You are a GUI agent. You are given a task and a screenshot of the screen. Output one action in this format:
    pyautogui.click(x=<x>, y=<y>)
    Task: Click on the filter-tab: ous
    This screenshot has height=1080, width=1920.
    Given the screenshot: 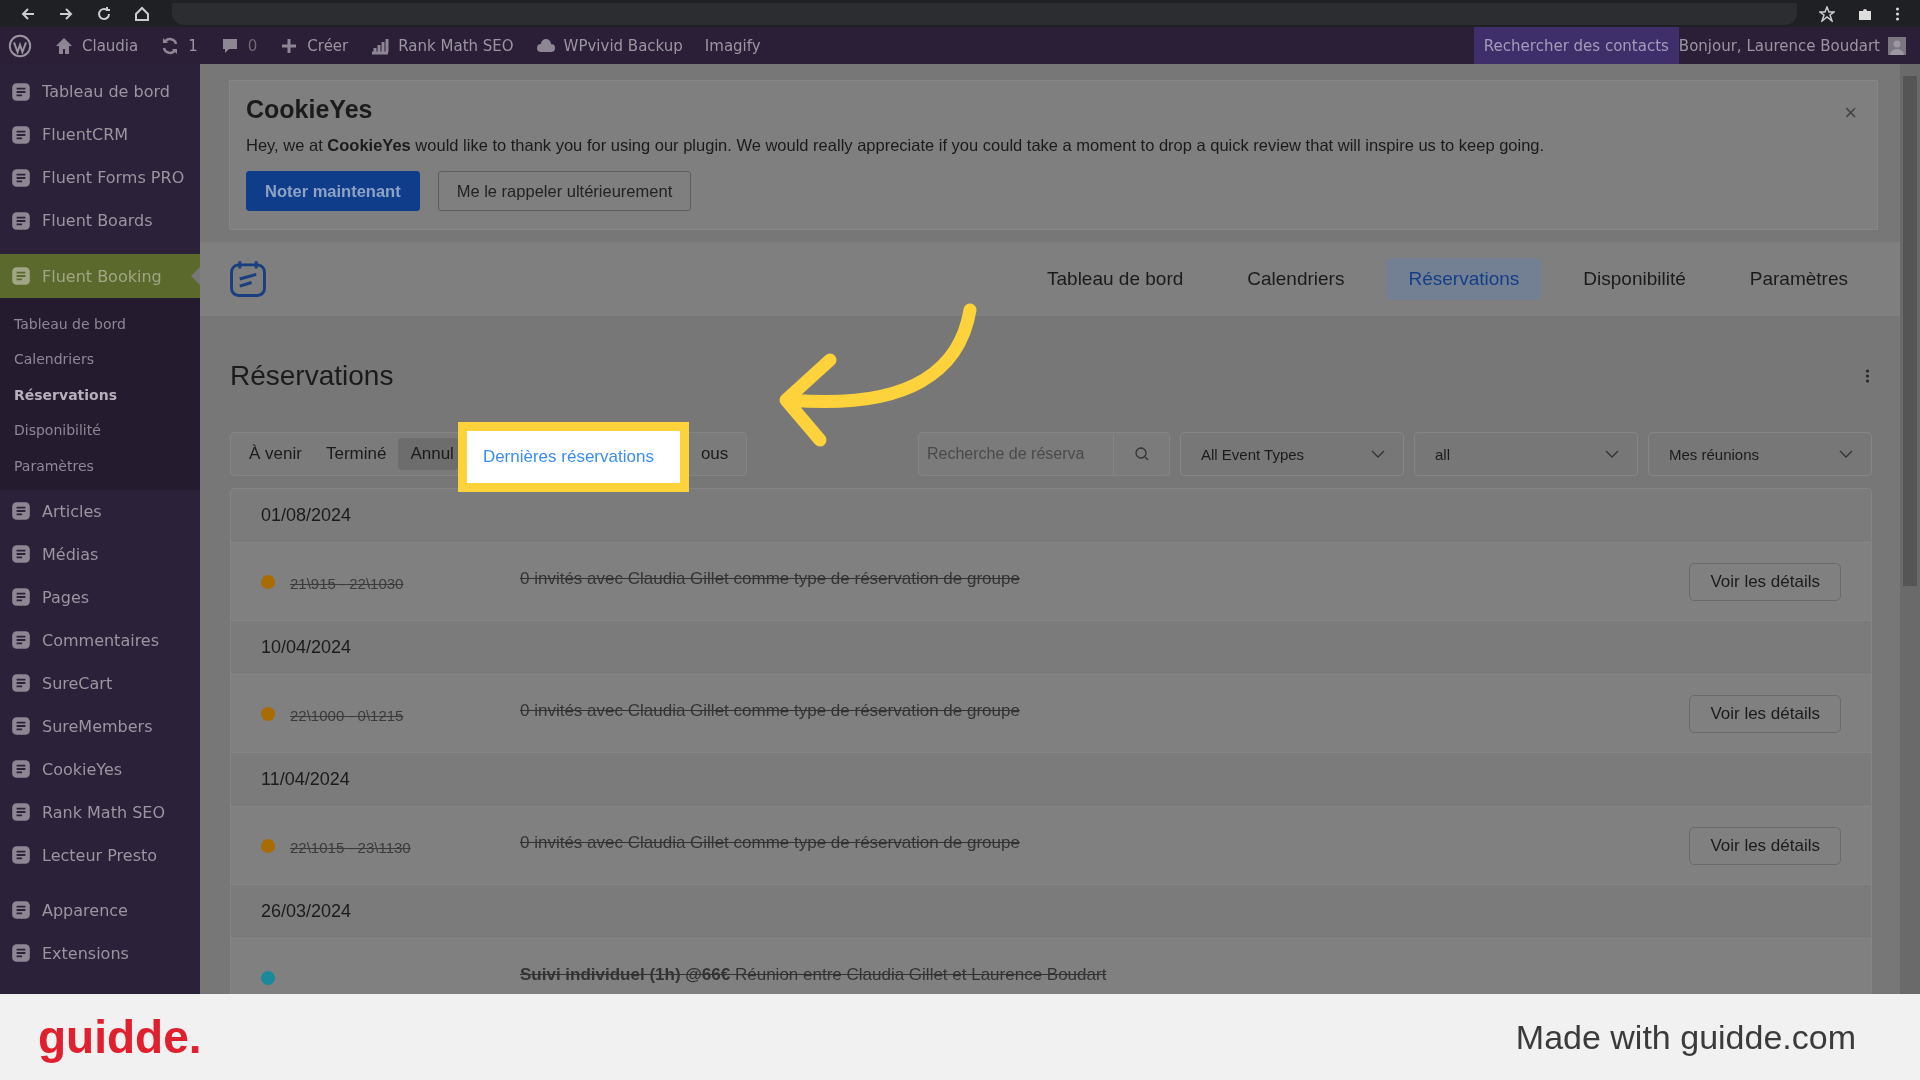 What is the action you would take?
    pyautogui.click(x=714, y=454)
    